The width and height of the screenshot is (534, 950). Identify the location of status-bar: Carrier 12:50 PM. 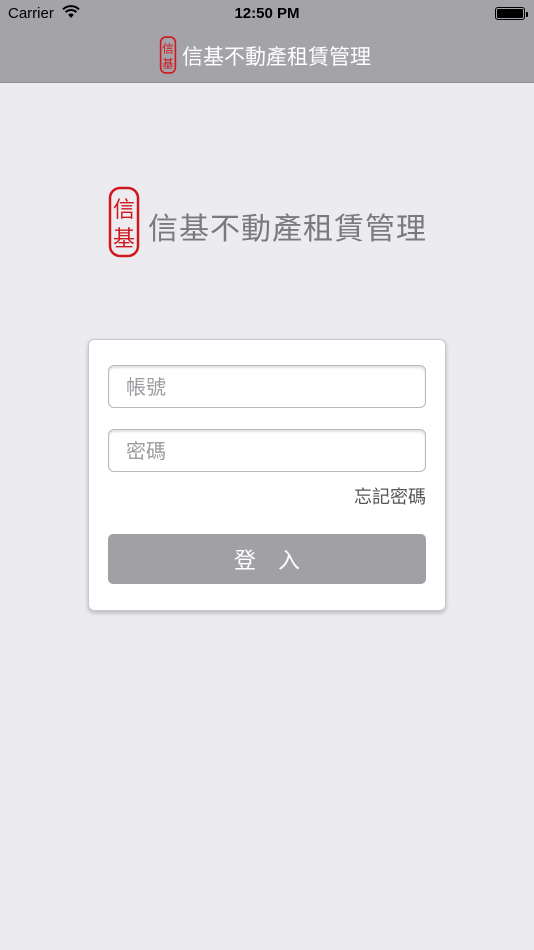
(267, 14).